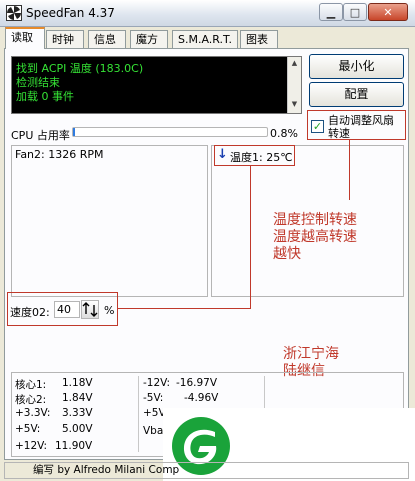 The image size is (415, 481). What do you see at coordinates (70, 13) in the screenshot?
I see `window-title: SpeedFan 4.37` at bounding box center [70, 13].